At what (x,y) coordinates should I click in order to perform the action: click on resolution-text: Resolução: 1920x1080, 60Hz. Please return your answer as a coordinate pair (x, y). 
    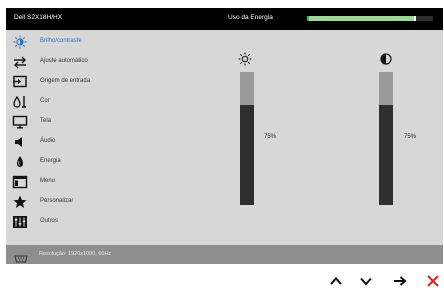
    Looking at the image, I should click on (75, 254).